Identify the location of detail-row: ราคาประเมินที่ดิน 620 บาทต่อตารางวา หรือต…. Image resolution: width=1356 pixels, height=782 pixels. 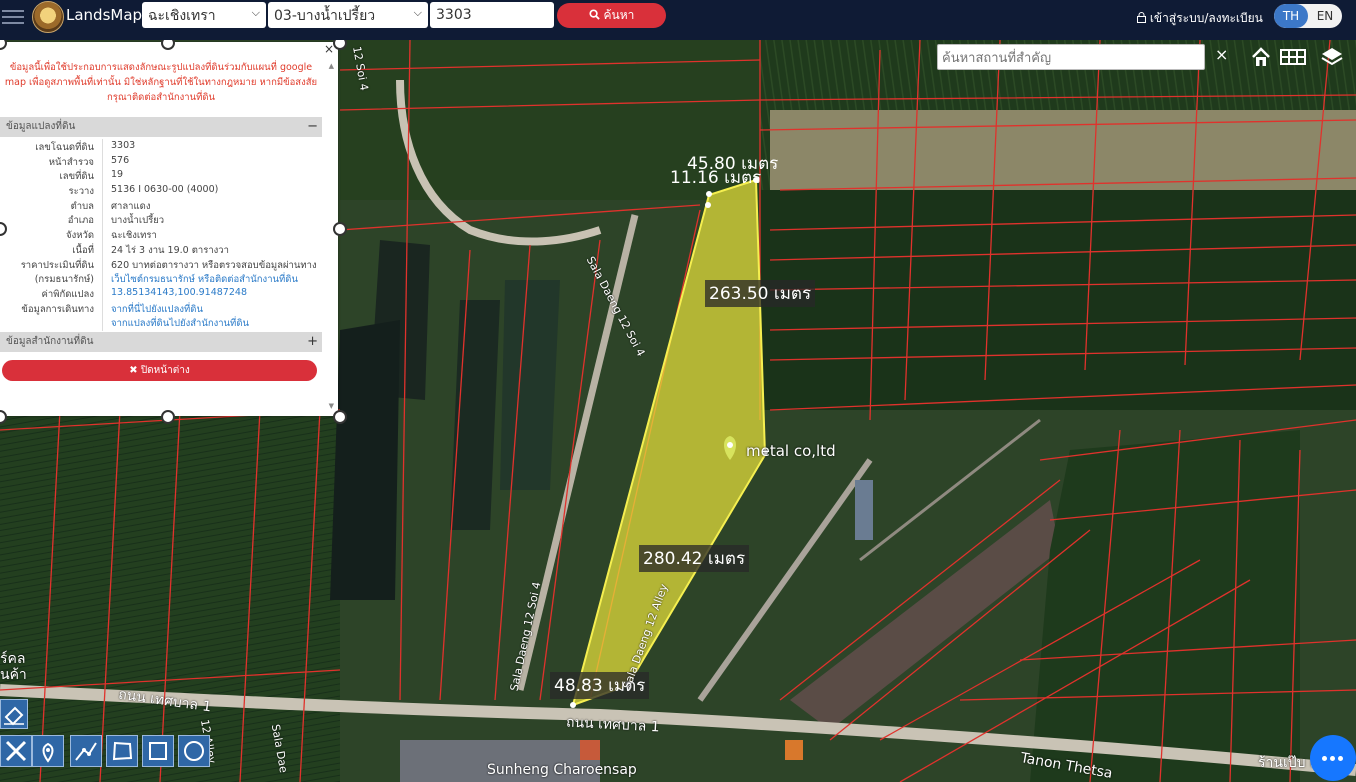
(161, 264).